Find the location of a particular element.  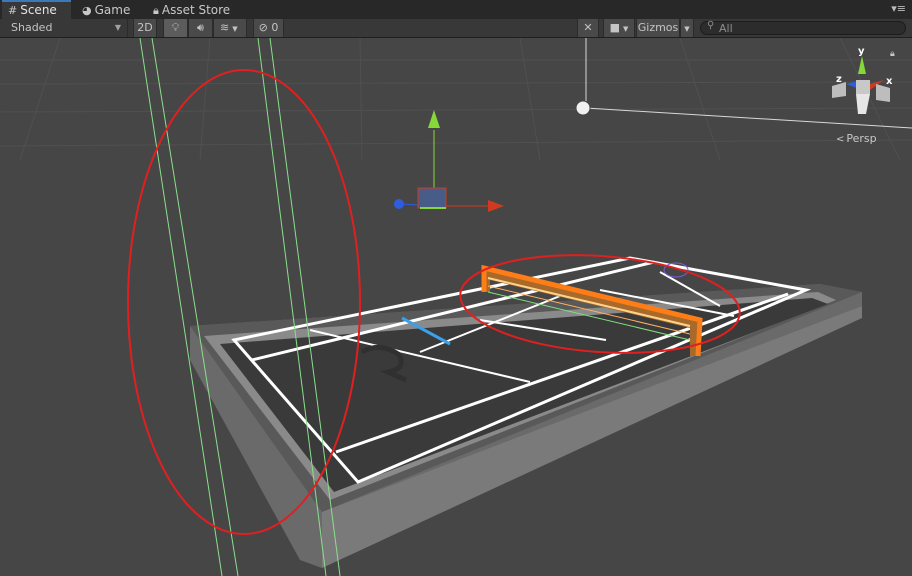

lock-bag-icon: 🔒︎ is located at coordinates (156, 10).